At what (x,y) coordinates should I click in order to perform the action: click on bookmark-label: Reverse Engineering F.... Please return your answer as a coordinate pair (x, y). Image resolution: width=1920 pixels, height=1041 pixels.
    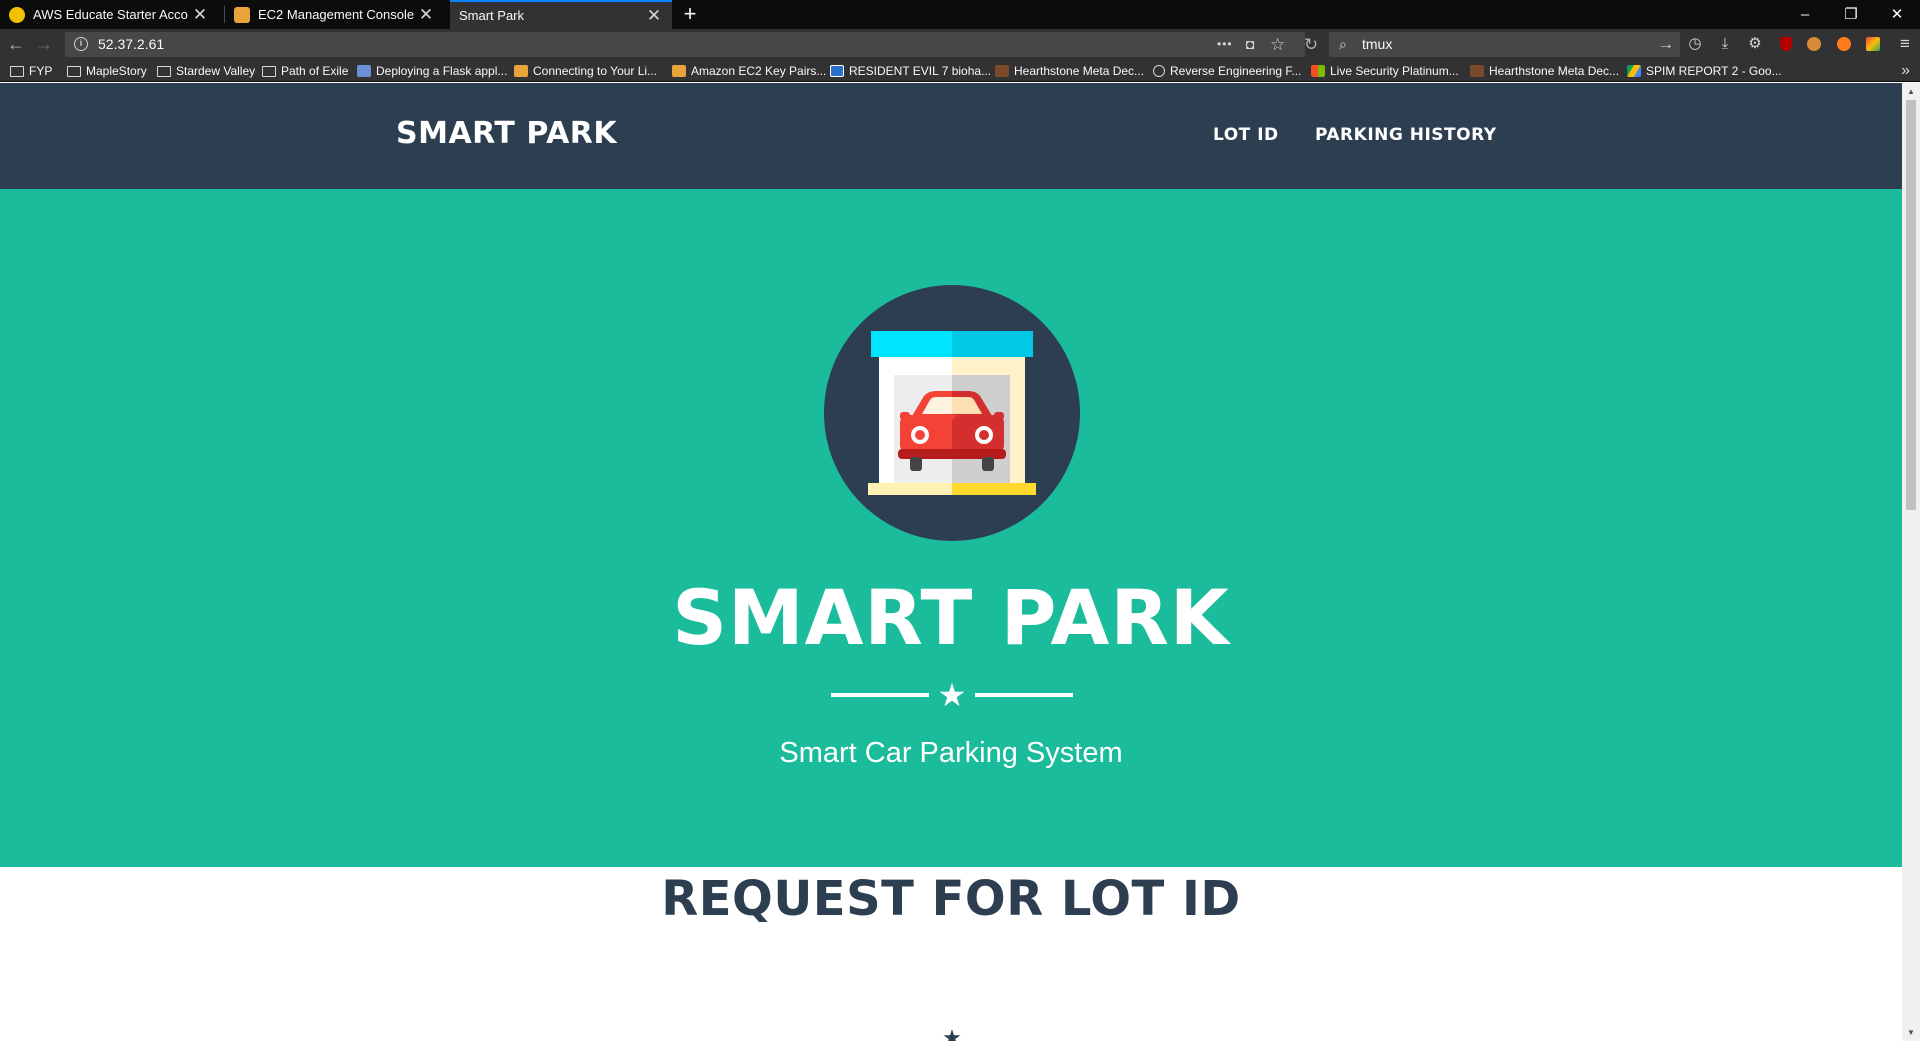
    Looking at the image, I should click on (1236, 71).